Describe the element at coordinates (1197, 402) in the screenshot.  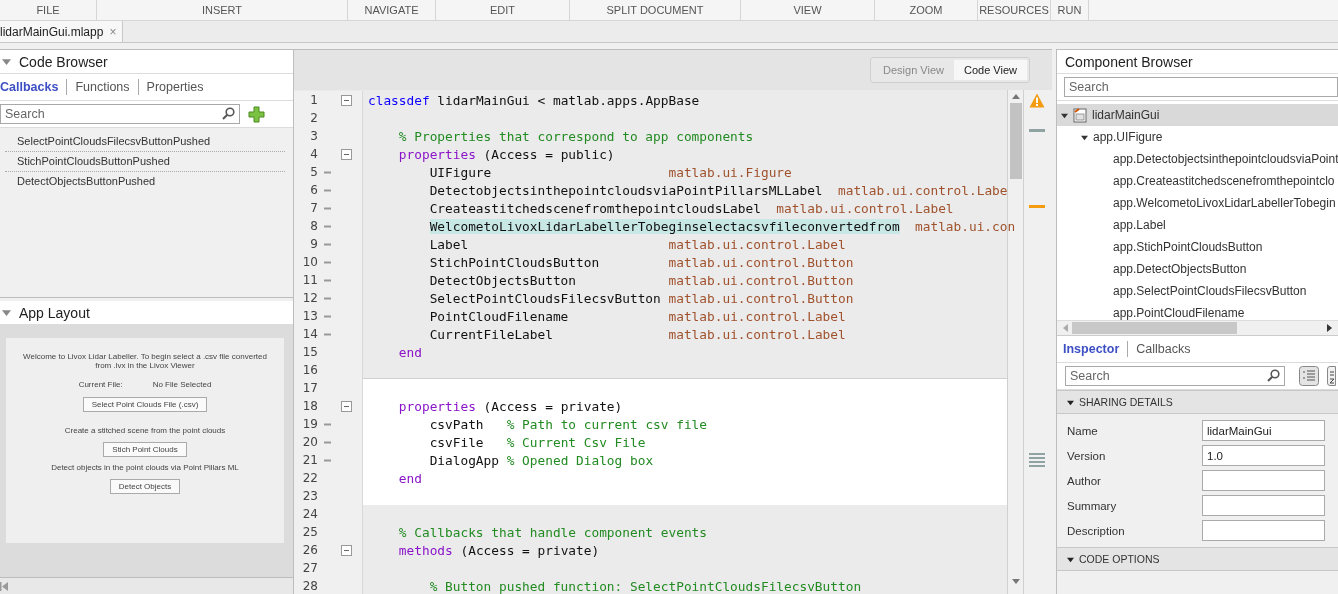
I see `section-header: SHARING DETAILS` at that location.